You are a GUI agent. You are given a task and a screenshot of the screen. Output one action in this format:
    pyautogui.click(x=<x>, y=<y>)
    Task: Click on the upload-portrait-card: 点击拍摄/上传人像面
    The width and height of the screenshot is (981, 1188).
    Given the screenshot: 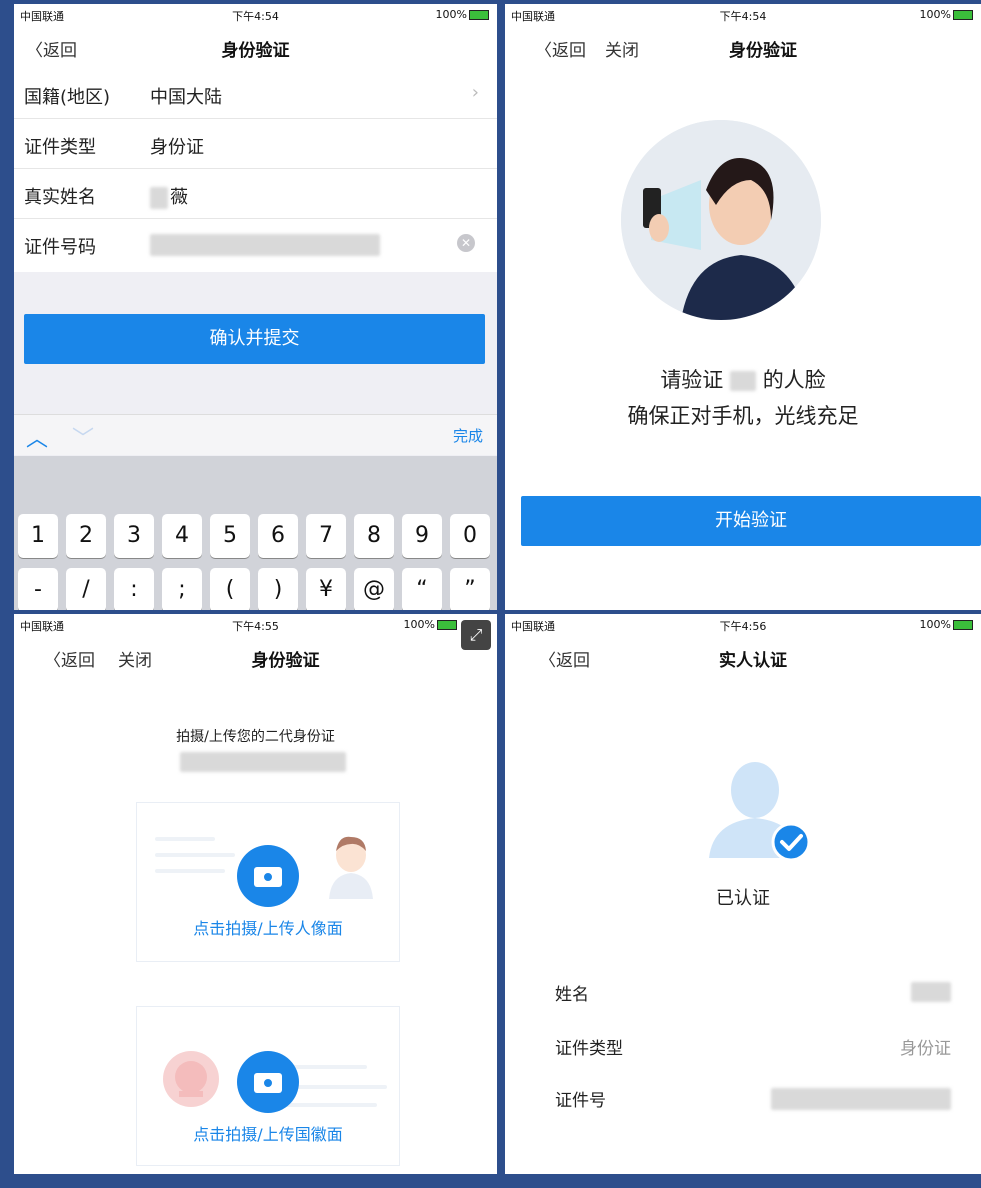 What is the action you would take?
    pyautogui.click(x=268, y=882)
    